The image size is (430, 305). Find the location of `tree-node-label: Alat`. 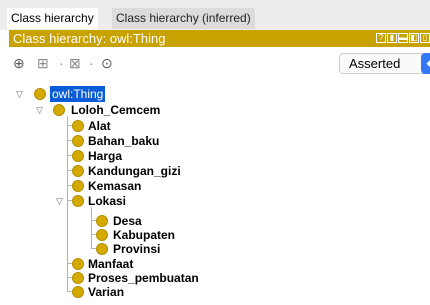

tree-node-label: Alat is located at coordinates (99, 126).